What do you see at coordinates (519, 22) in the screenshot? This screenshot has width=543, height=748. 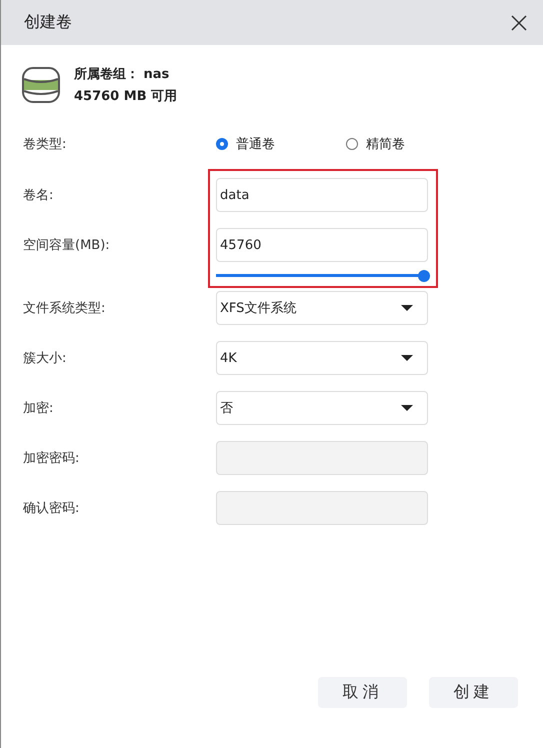 I see `close-button` at bounding box center [519, 22].